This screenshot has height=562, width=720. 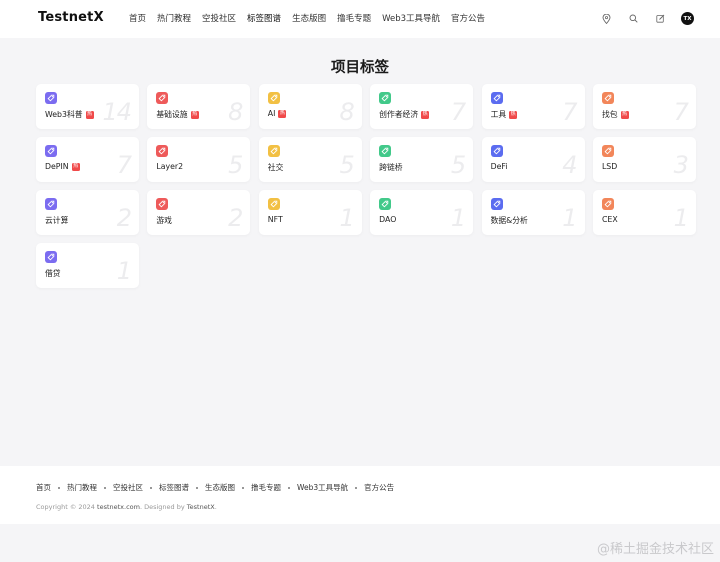 I want to click on tag-card: DePIN 热 7, so click(x=87, y=159).